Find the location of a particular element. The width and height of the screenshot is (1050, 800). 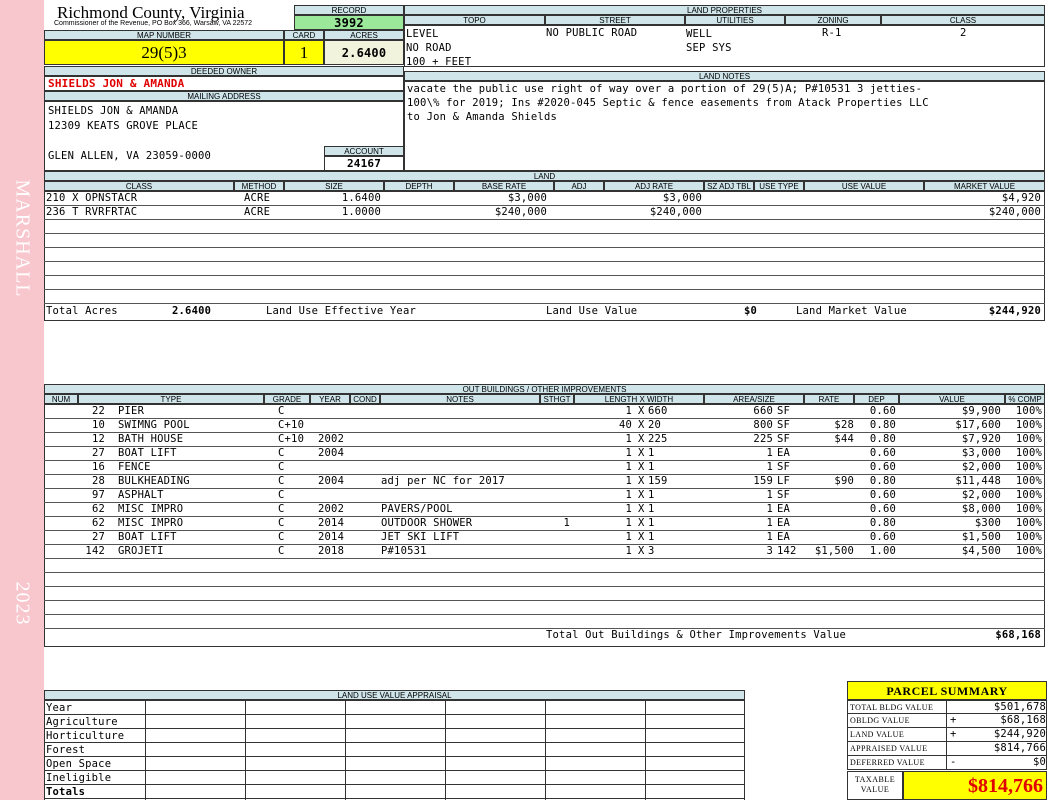

ob-width: 225 is located at coordinates (658, 439).